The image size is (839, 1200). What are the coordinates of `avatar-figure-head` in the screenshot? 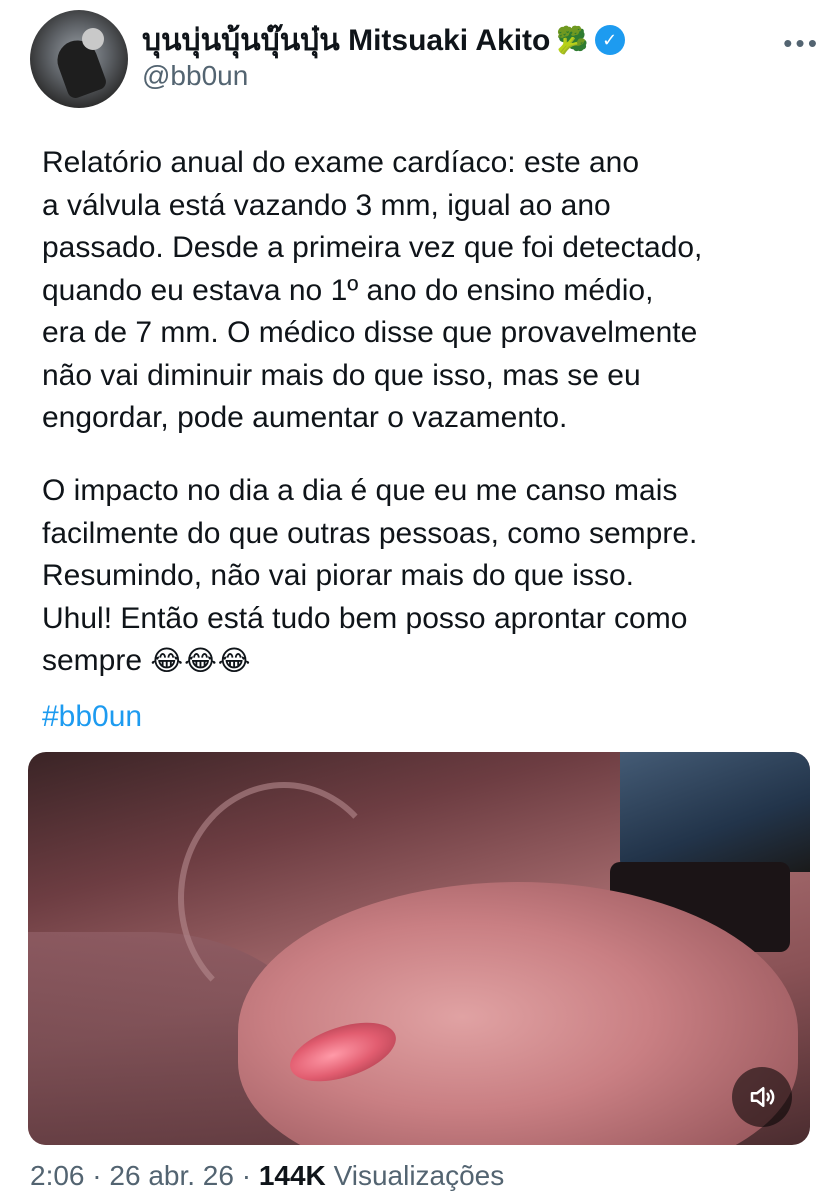 It's located at (93, 39).